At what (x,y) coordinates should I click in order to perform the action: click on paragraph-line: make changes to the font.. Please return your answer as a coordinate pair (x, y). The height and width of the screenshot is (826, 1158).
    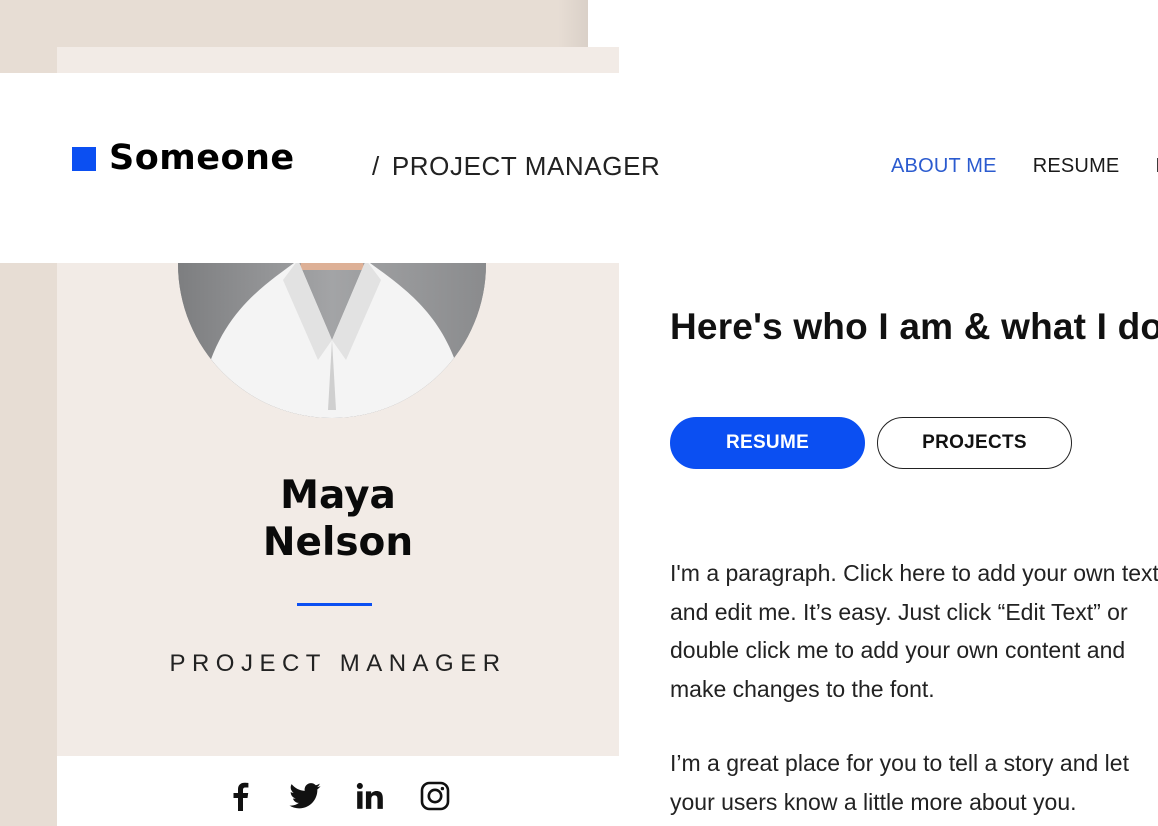
    Looking at the image, I should click on (802, 688).